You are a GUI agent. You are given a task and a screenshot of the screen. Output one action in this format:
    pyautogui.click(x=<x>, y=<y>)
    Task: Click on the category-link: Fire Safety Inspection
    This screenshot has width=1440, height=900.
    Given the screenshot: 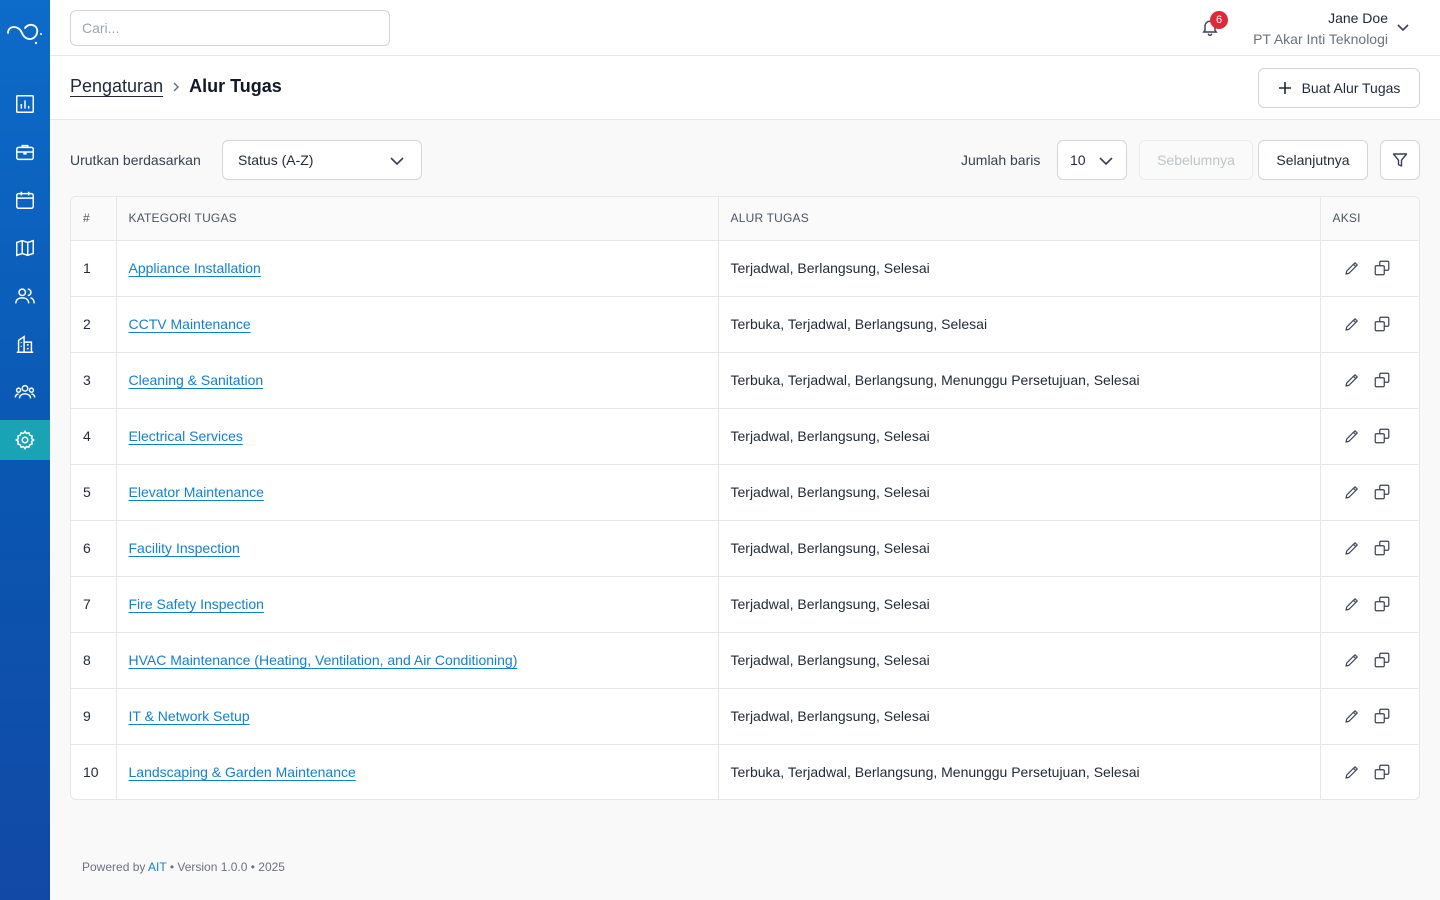 What is the action you would take?
    pyautogui.click(x=196, y=604)
    